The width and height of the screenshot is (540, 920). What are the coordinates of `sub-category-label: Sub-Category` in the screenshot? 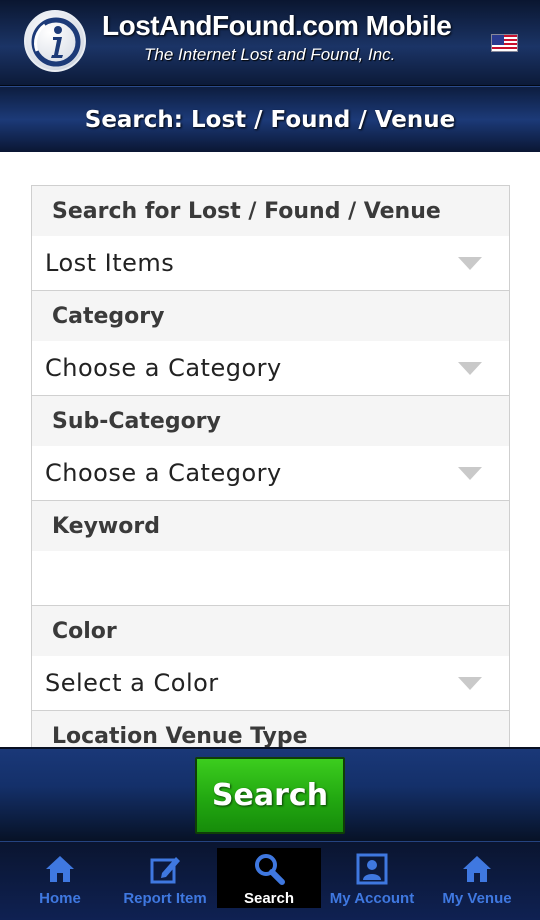 It's located at (270, 421).